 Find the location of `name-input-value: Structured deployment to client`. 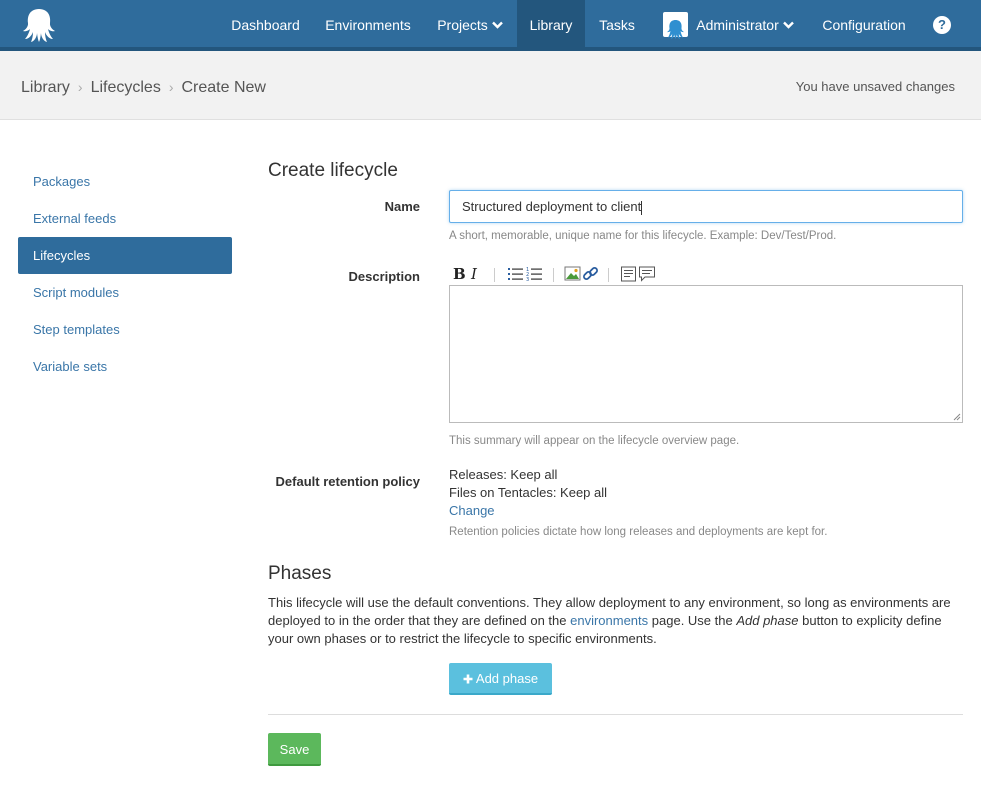

name-input-value: Structured deployment to client is located at coordinates (552, 206).